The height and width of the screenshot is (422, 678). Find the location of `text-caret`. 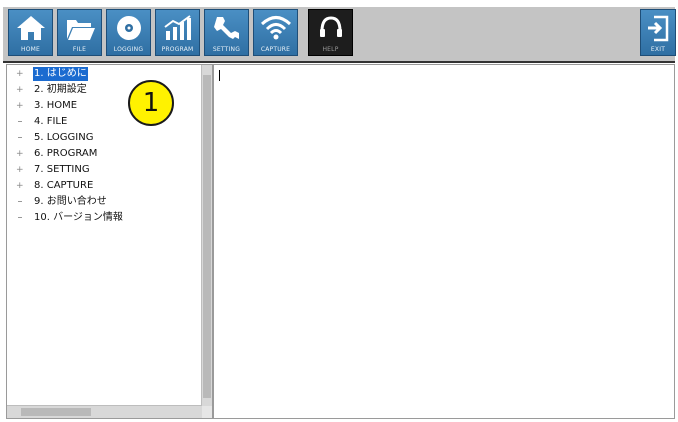

text-caret is located at coordinates (219, 75).